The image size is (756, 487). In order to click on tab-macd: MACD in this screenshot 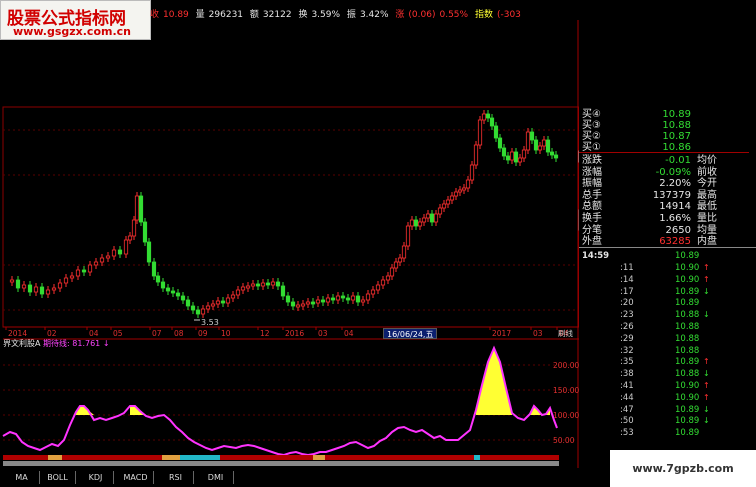, I will do `click(136, 477)`.